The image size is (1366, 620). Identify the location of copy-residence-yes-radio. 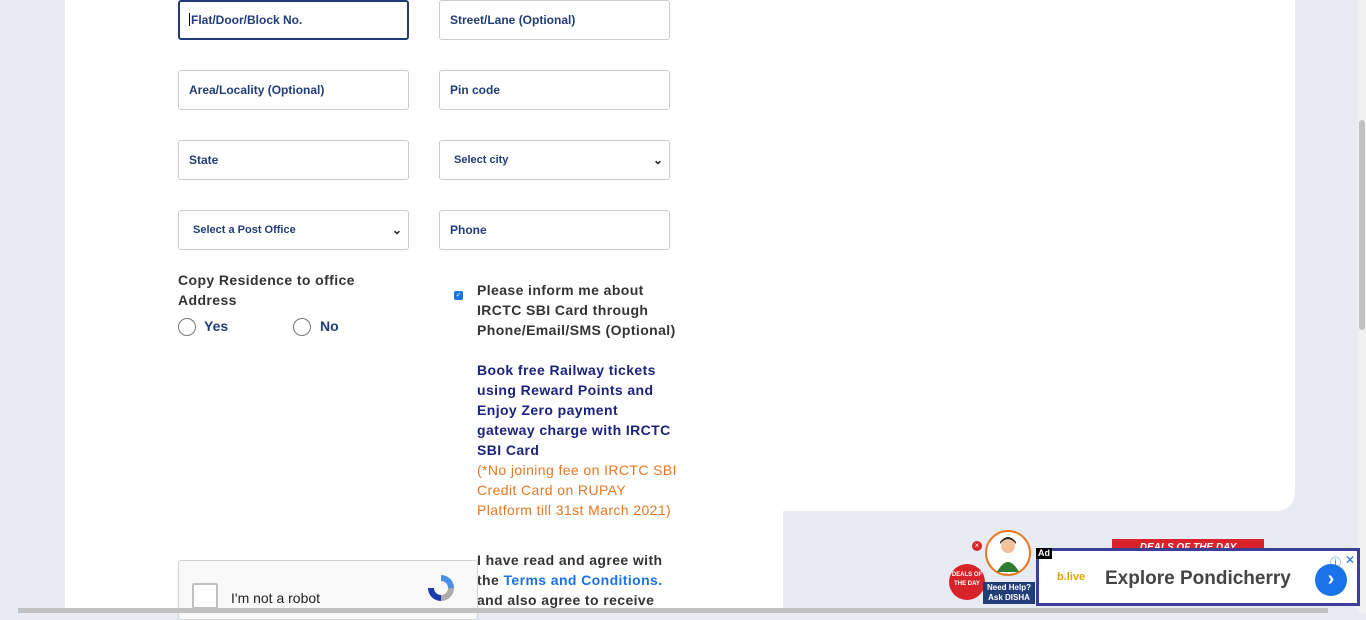
(187, 327).